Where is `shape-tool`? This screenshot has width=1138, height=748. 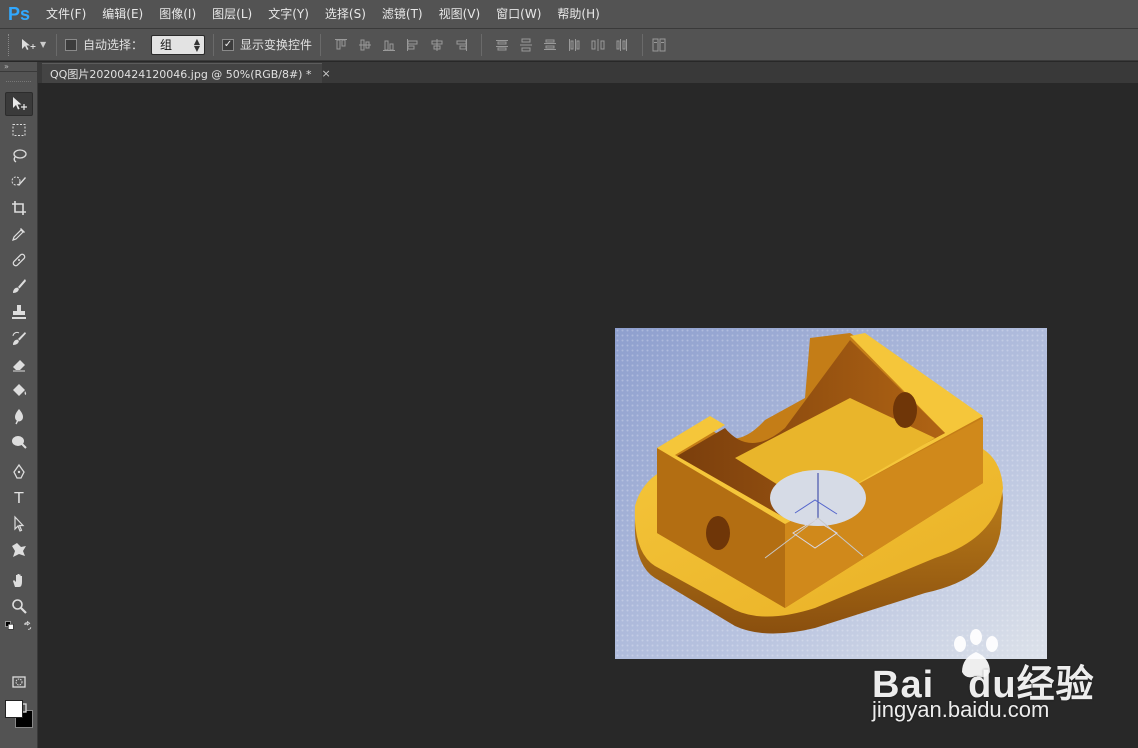
shape-tool is located at coordinates (19, 550).